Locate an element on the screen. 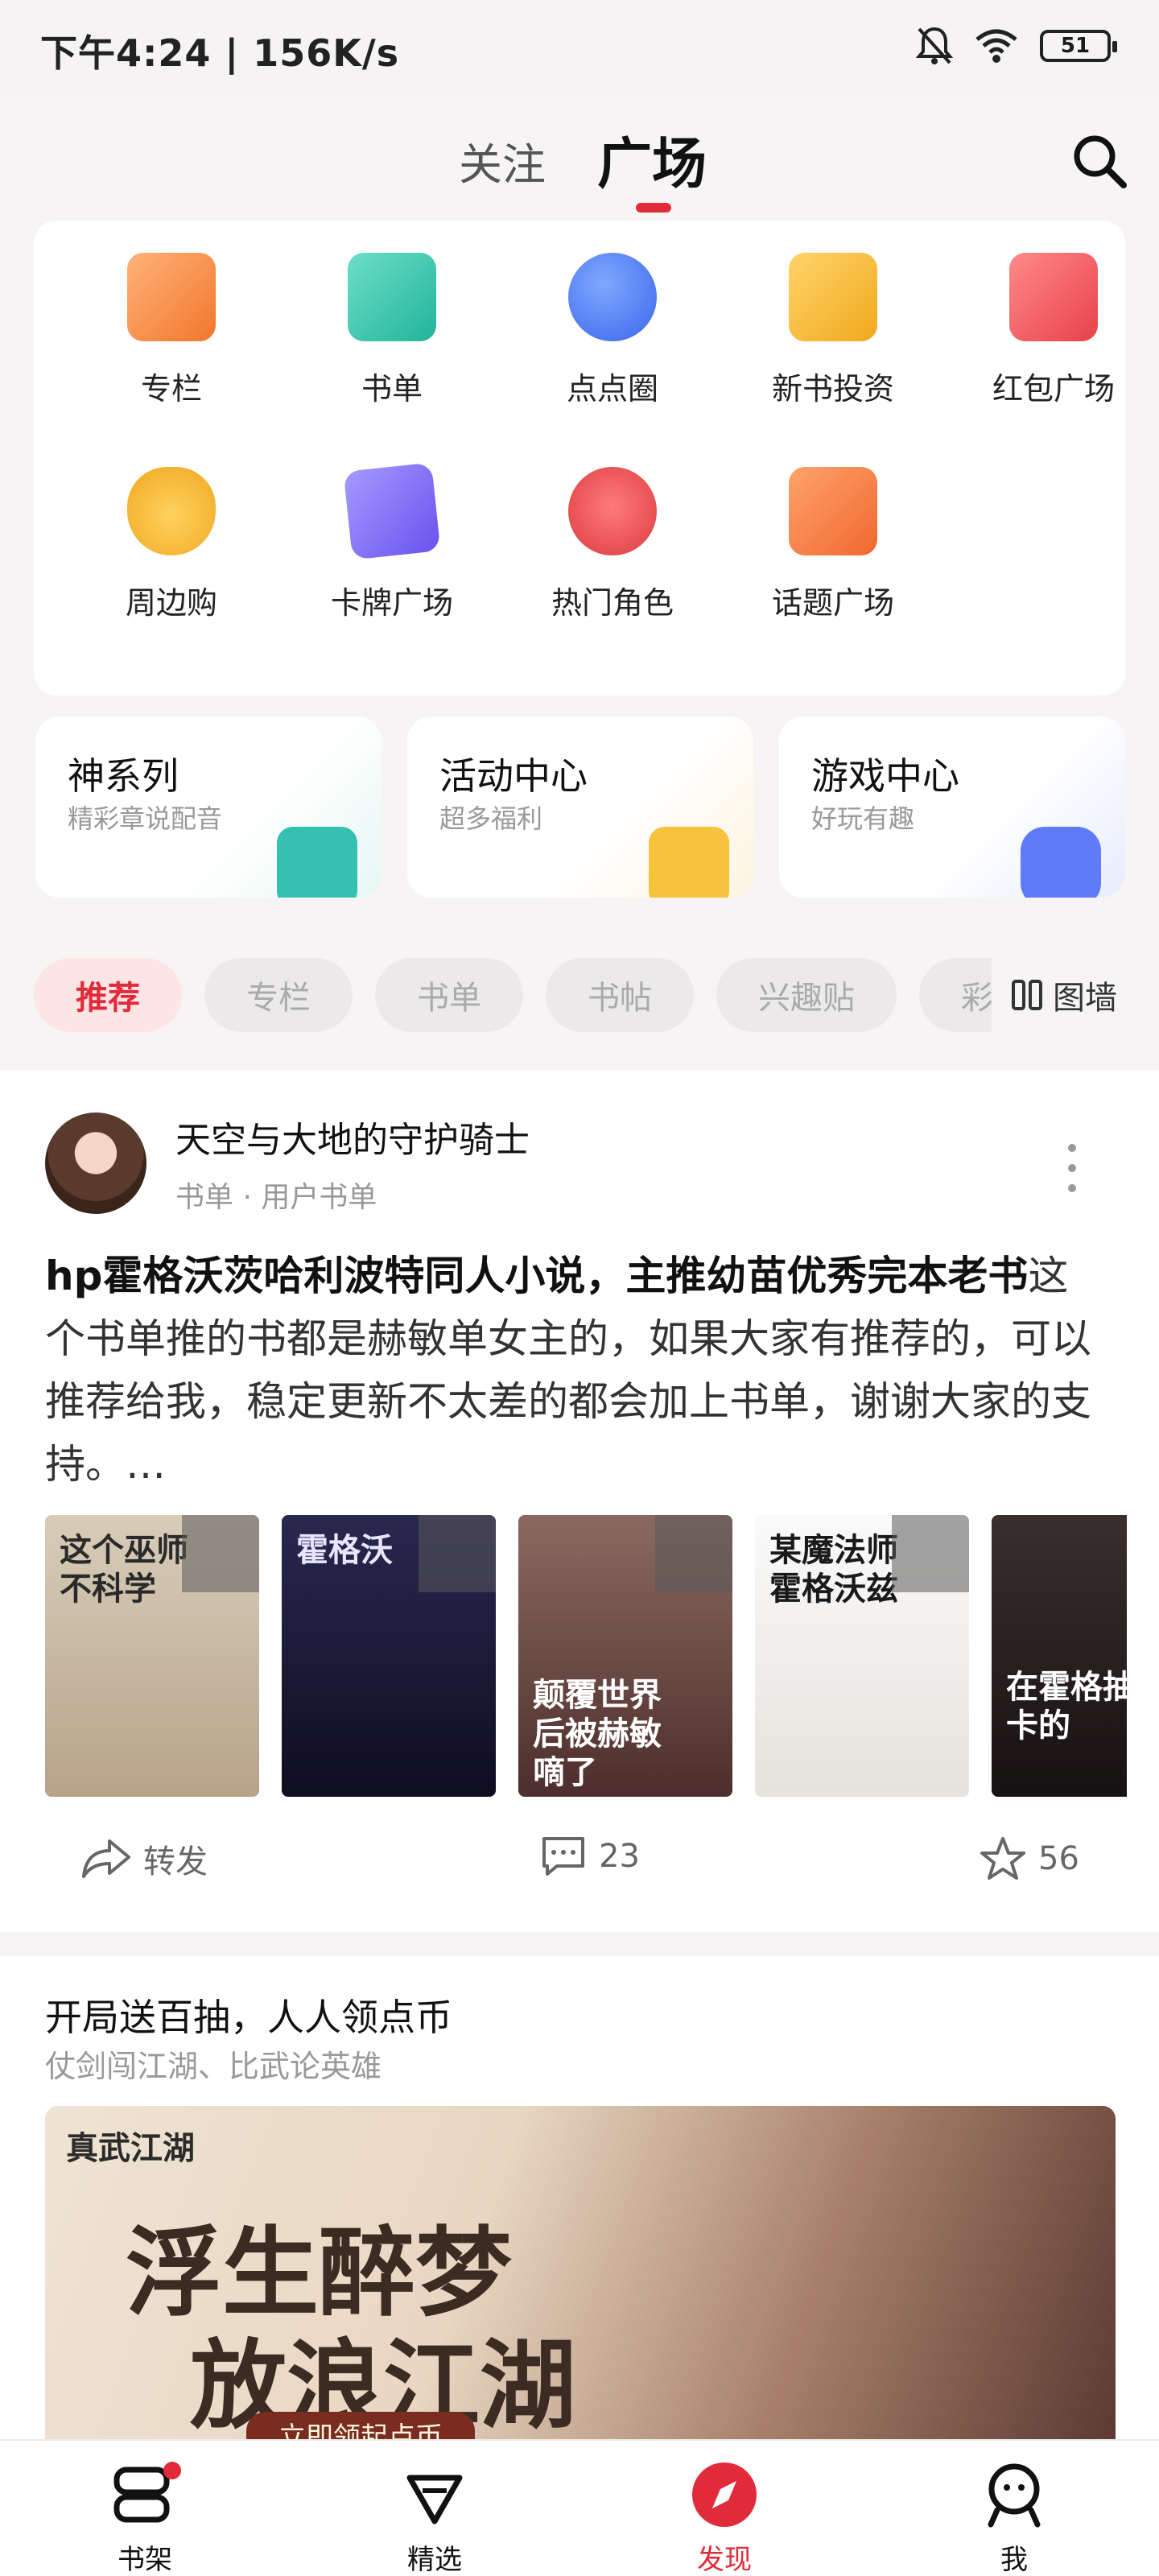  nav-featured: 精选 is located at coordinates (434, 2508).